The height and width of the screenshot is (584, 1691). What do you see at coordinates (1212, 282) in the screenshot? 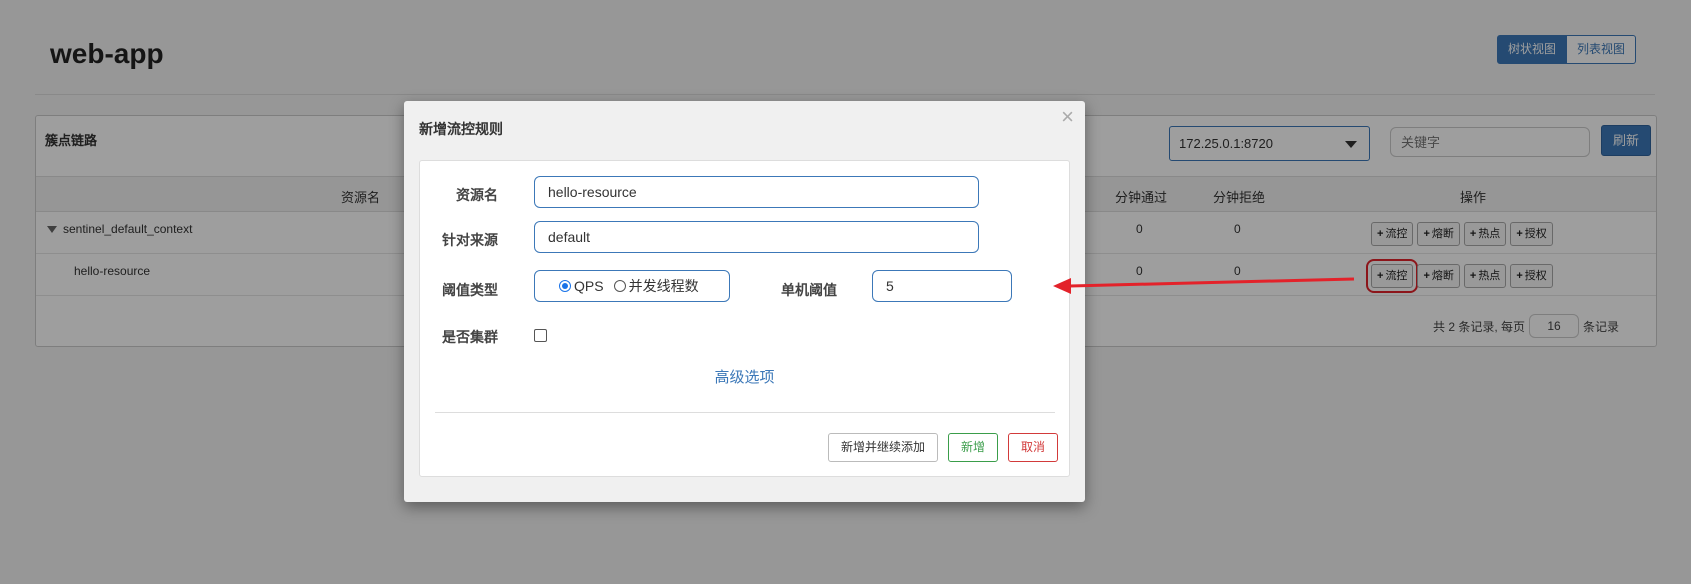
I see `annotation-arrow-line` at bounding box center [1212, 282].